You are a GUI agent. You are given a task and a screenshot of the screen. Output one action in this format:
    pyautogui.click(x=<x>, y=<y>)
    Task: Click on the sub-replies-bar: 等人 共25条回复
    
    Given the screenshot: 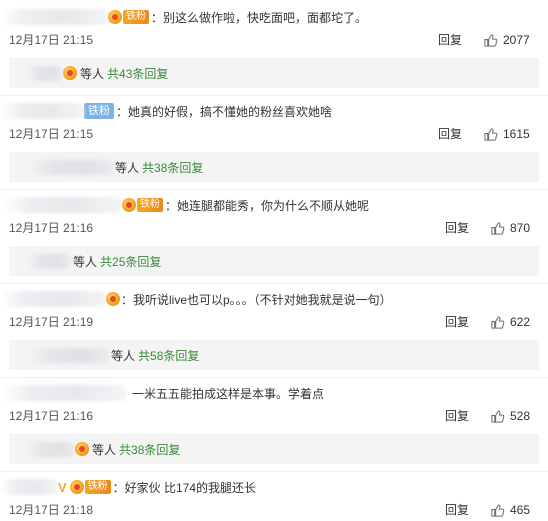 What is the action you would take?
    pyautogui.click(x=274, y=261)
    